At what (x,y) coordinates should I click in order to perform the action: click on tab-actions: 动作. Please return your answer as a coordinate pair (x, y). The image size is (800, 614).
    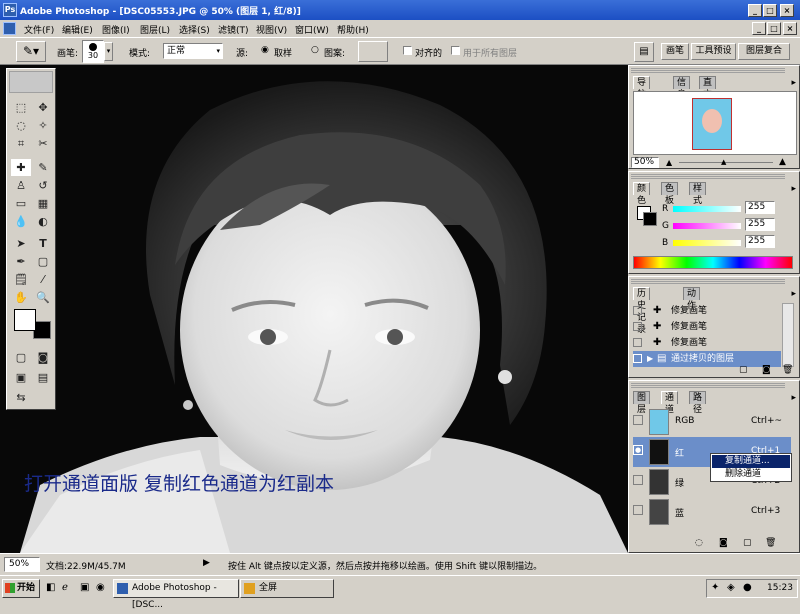
    Looking at the image, I should click on (692, 299).